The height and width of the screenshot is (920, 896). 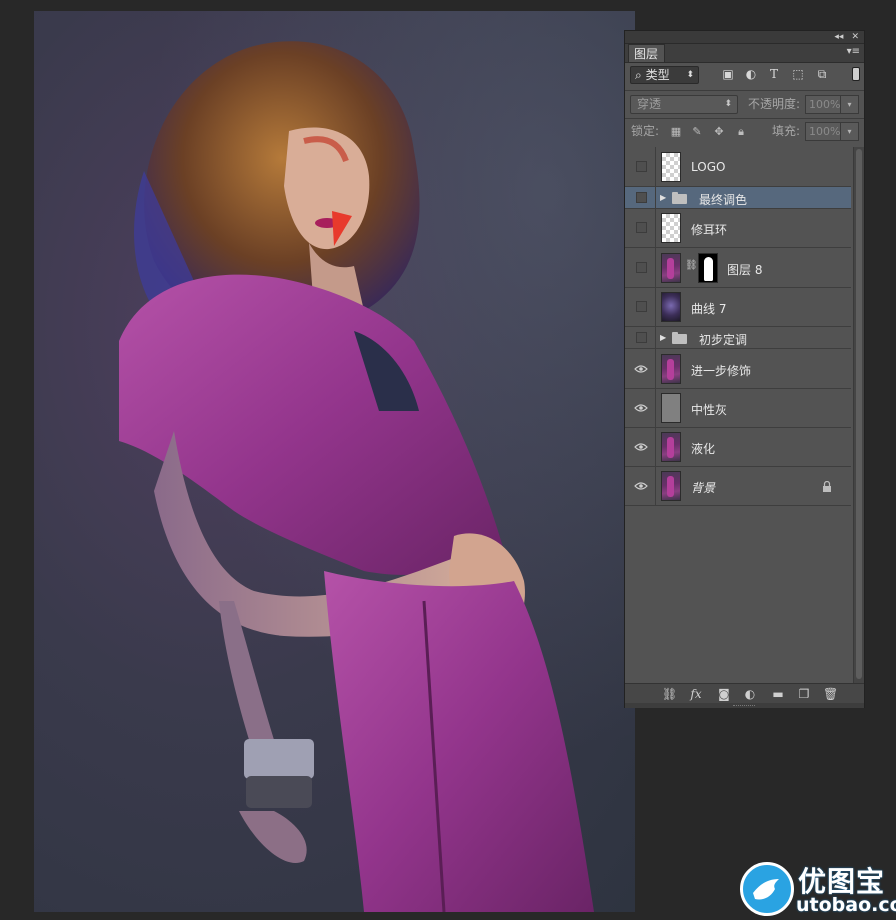 I want to click on layer-group-row: ▶ 最终调色, so click(x=738, y=198).